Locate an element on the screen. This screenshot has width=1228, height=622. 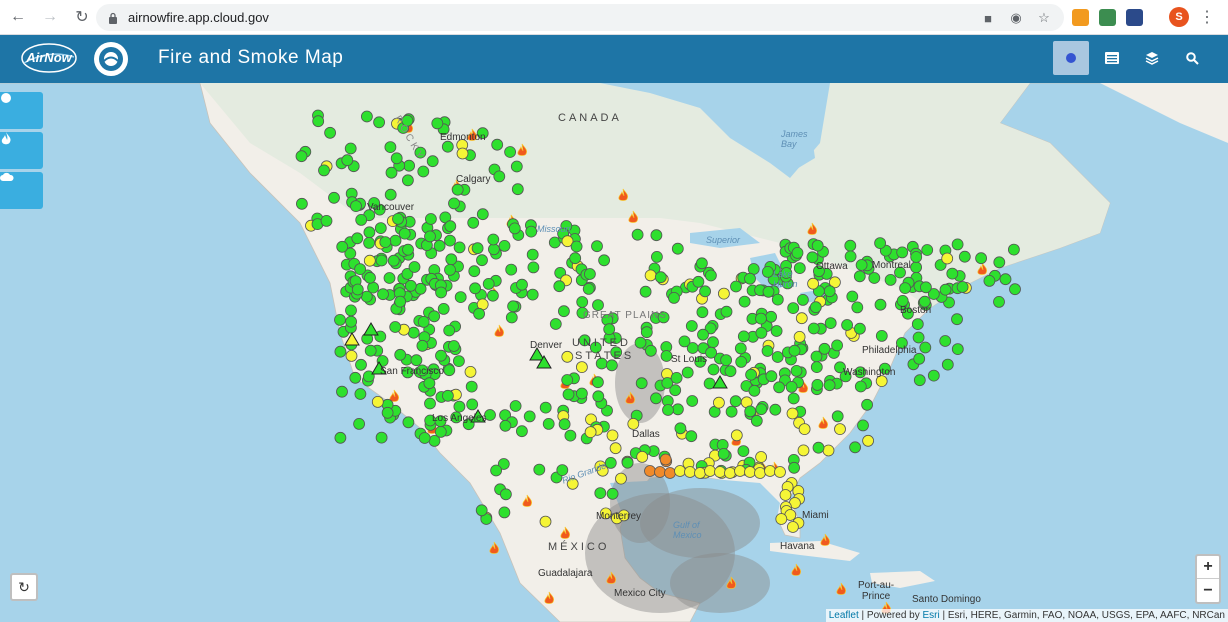
smoke-plume is located at coordinates (720, 583).